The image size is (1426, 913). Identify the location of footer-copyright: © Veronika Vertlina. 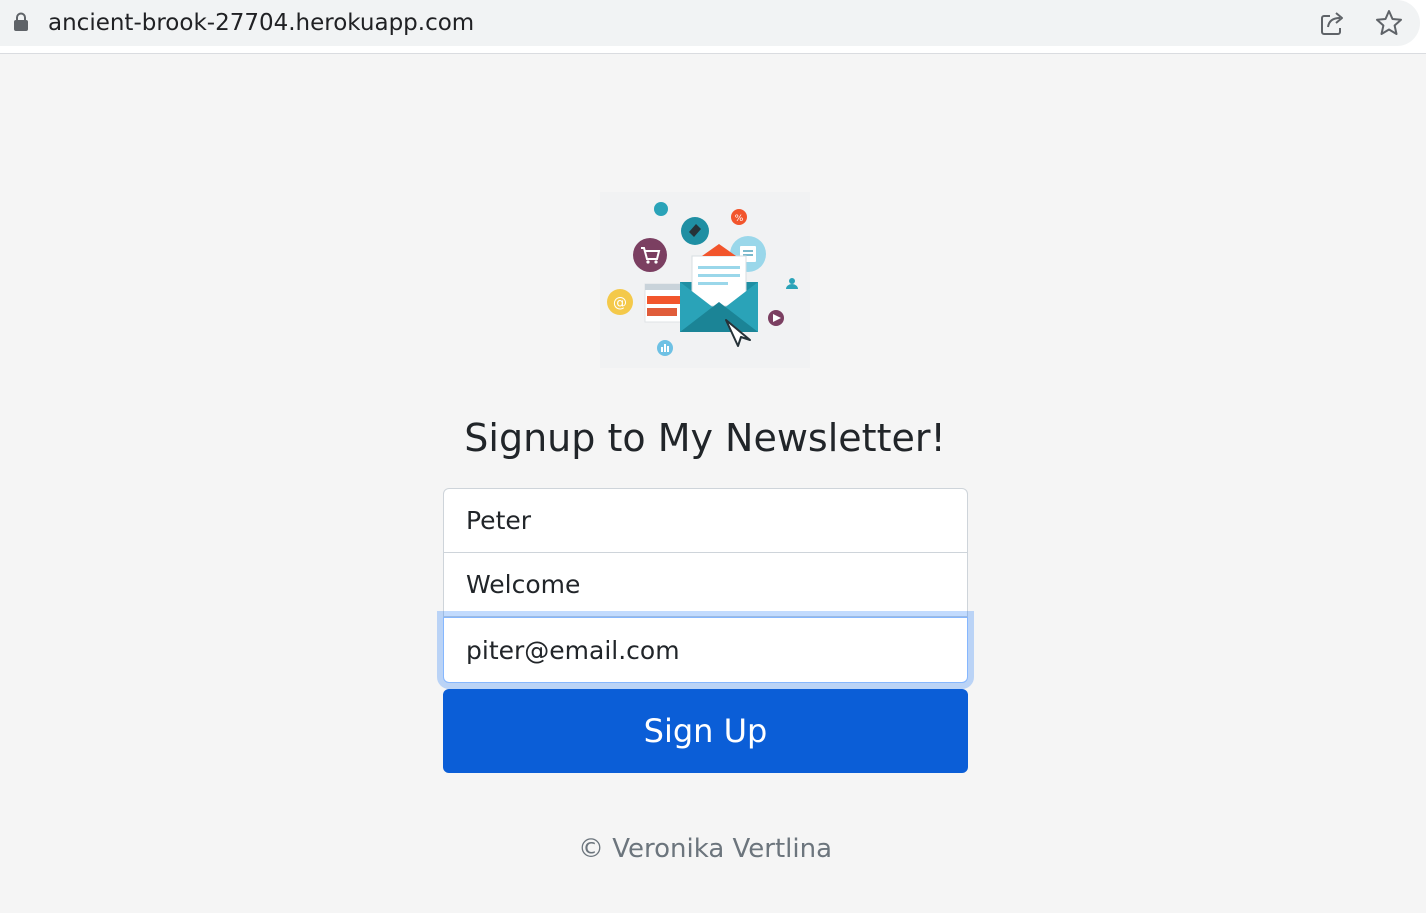
(705, 849).